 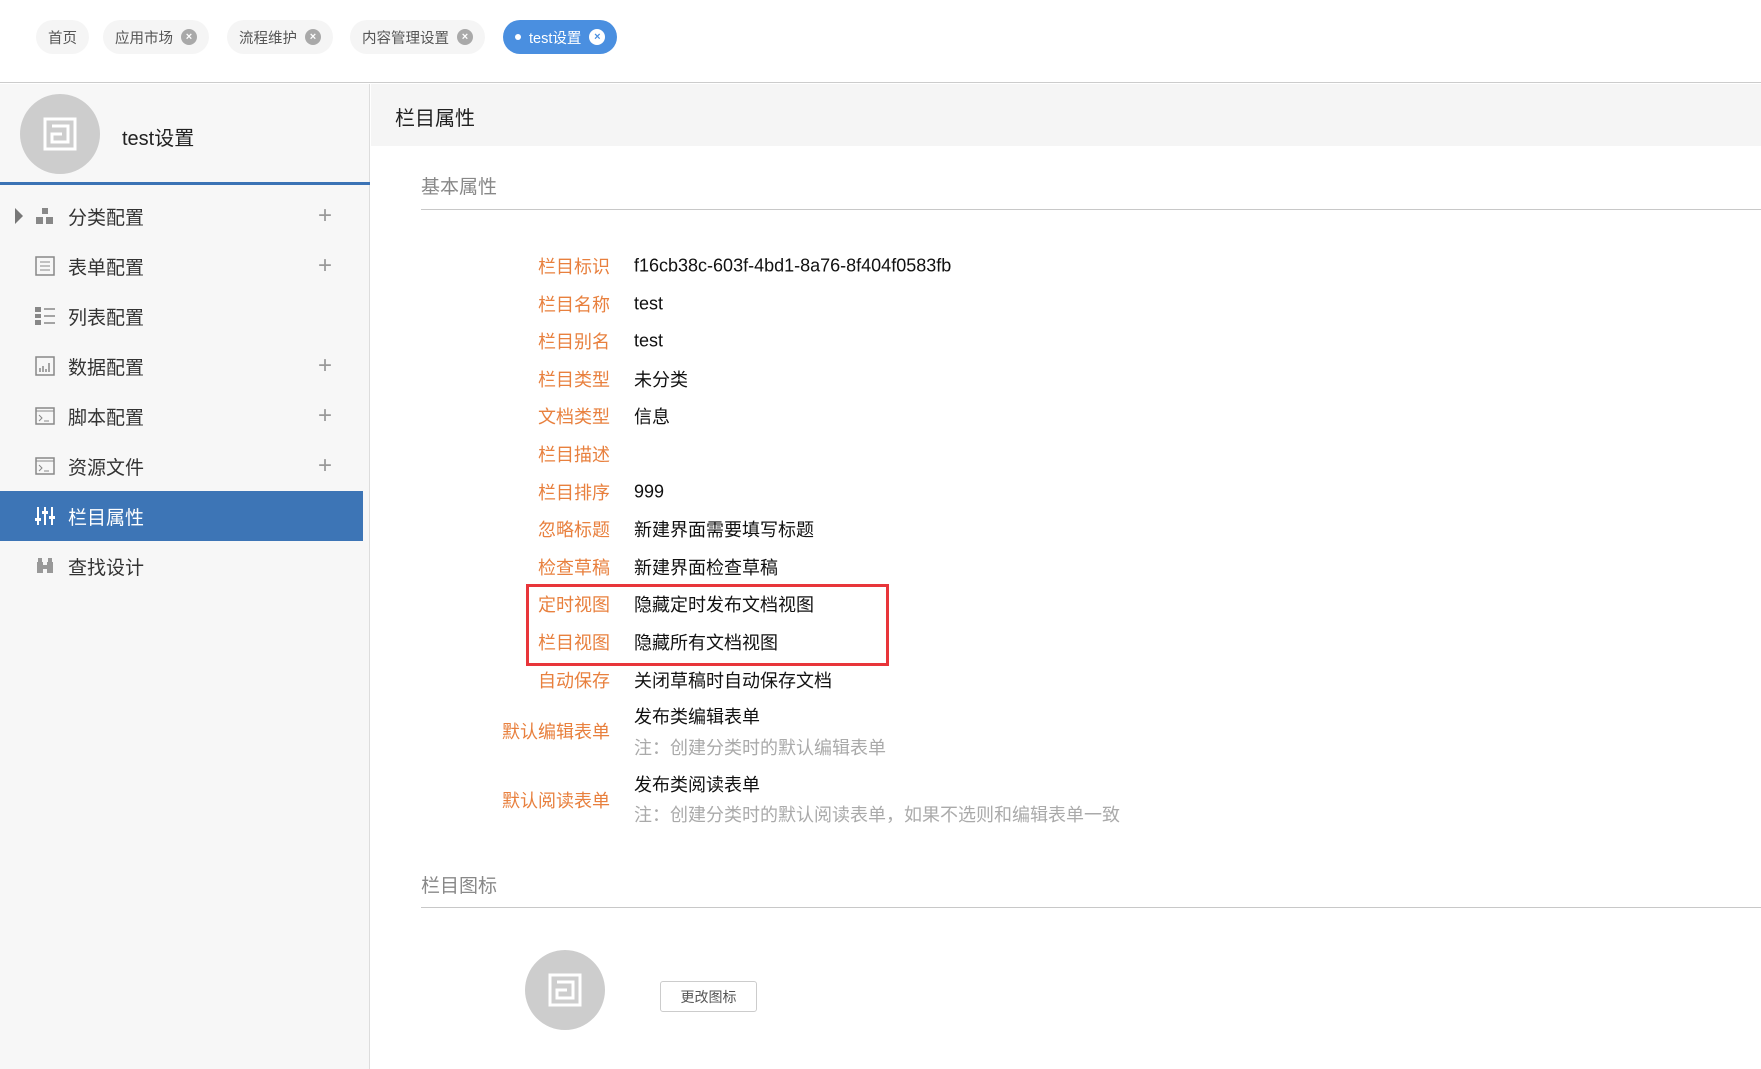 I want to click on page-title: 栏目属性, so click(x=435, y=119).